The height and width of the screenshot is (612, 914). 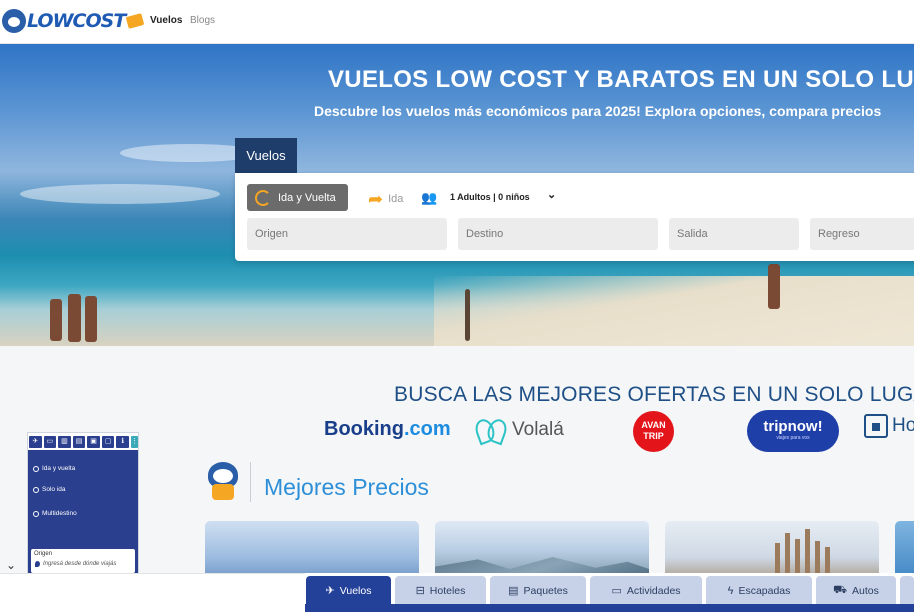 I want to click on bottom-tab-label: Paquetes, so click(x=545, y=590).